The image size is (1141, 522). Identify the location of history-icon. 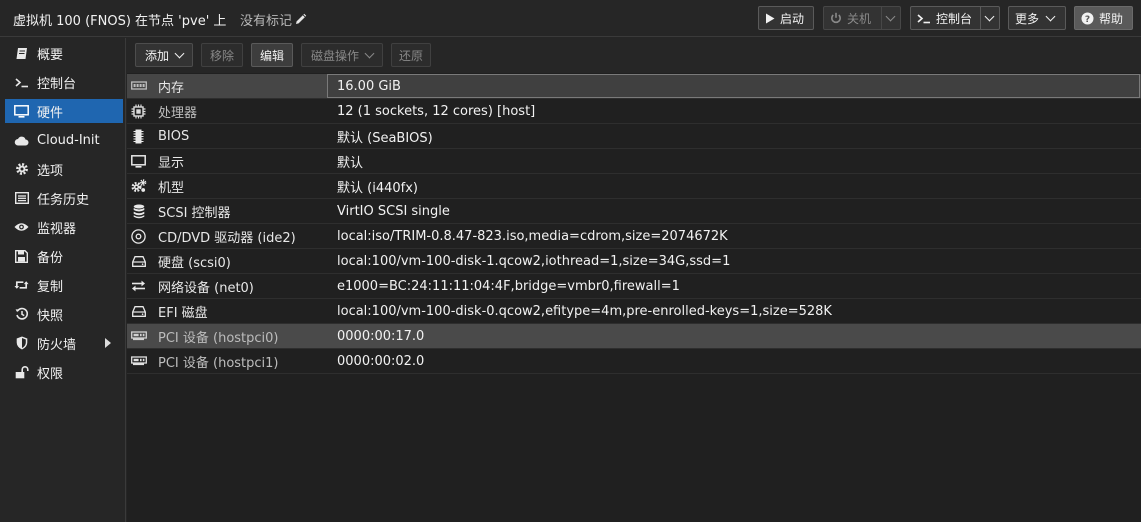
(21, 314).